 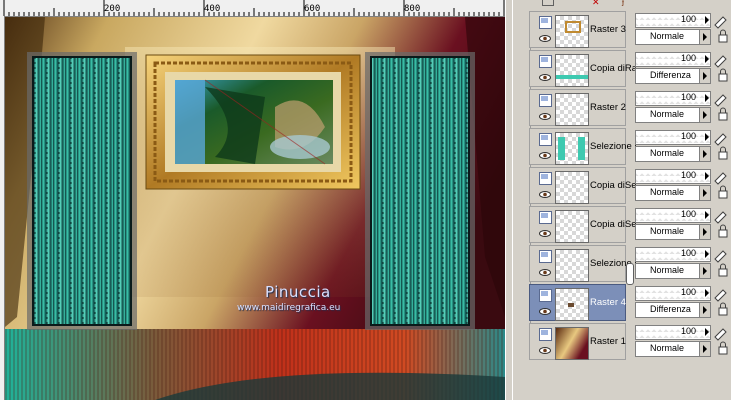 I want to click on layer-row: Raster 3 100 Normale, so click(x=626, y=30).